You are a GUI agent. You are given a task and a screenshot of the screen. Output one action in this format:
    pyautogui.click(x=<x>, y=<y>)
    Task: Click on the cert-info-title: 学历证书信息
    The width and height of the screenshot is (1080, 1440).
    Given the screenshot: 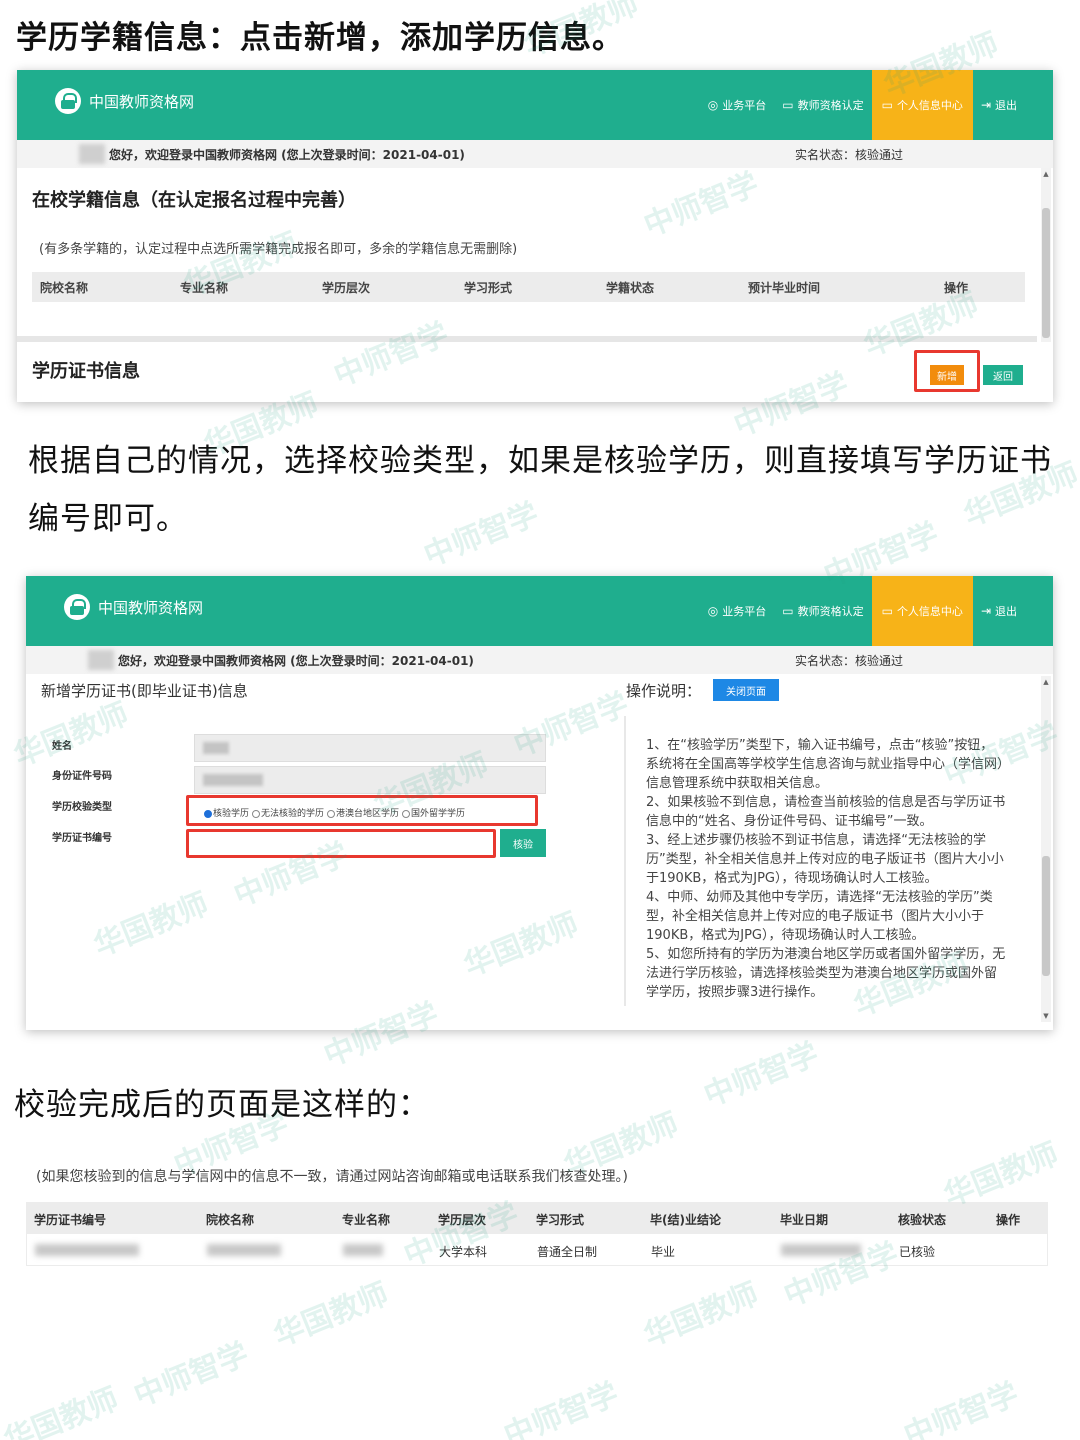 What is the action you would take?
    pyautogui.click(x=86, y=371)
    